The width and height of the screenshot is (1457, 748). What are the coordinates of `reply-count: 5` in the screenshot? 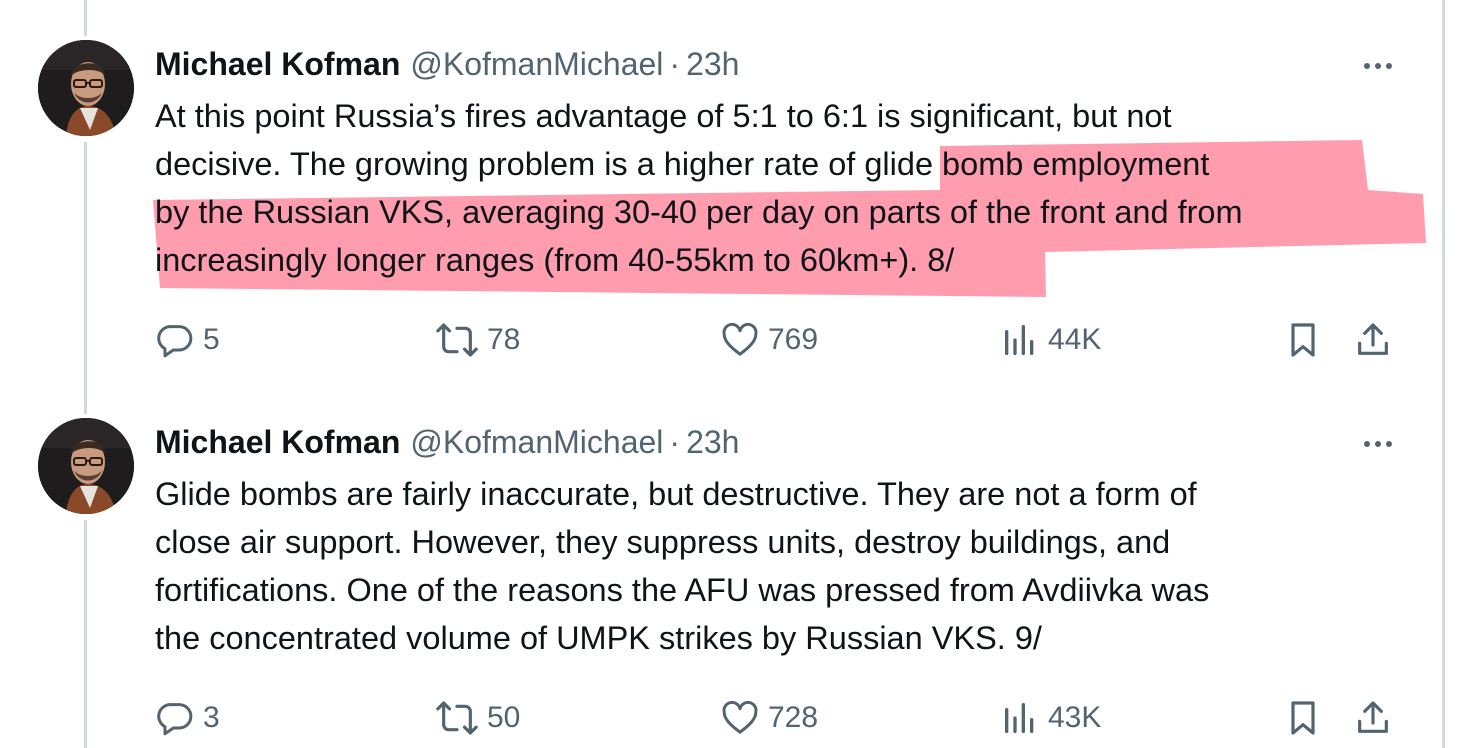 It's located at (211, 339).